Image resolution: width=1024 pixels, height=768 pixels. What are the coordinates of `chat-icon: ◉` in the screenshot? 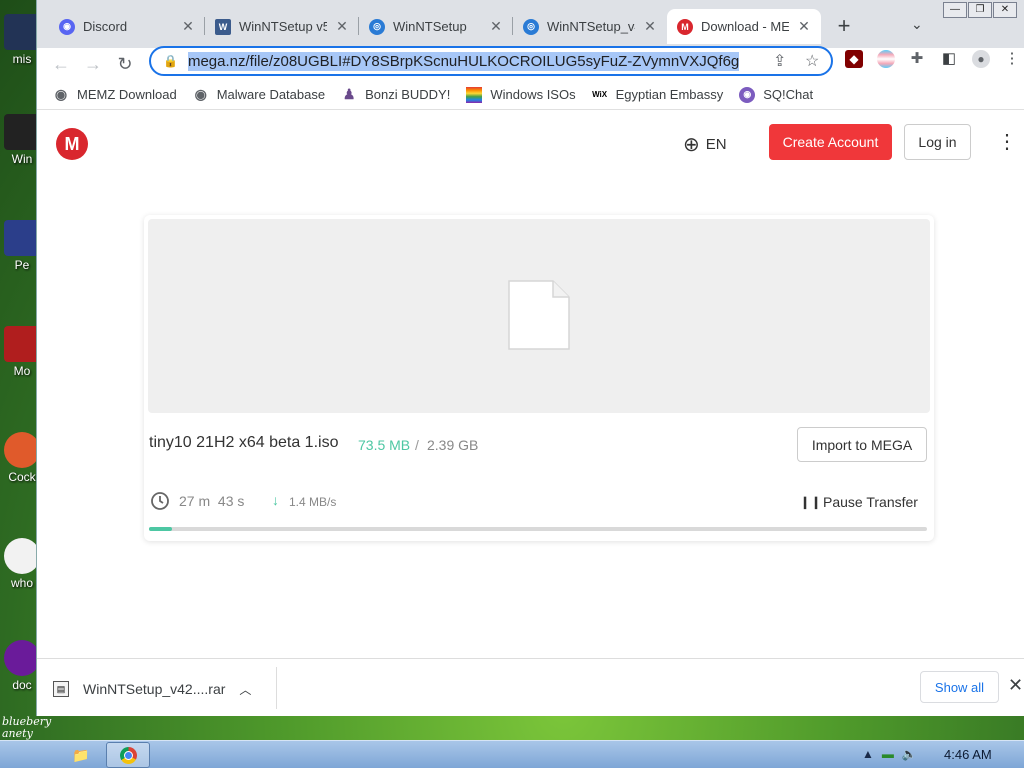 It's located at (747, 94).